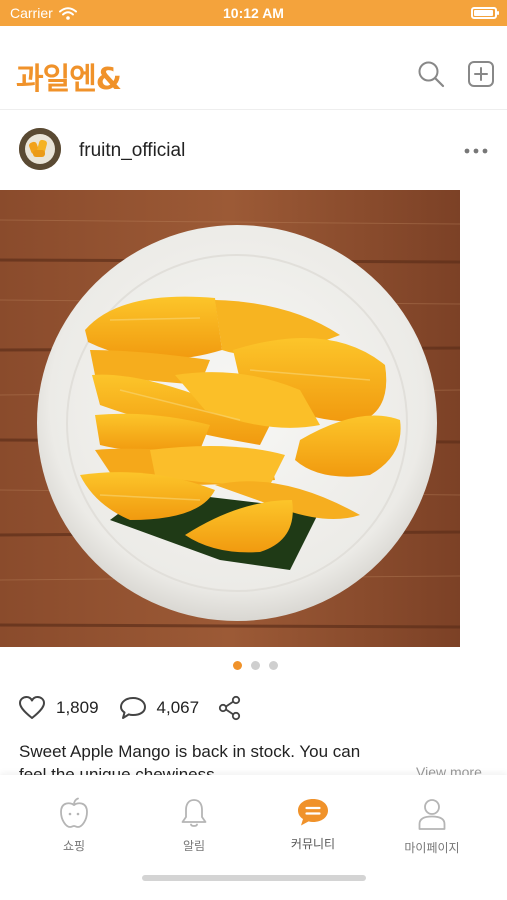 The width and height of the screenshot is (507, 900). I want to click on tab-mypage: 마이페이지, so click(432, 826).